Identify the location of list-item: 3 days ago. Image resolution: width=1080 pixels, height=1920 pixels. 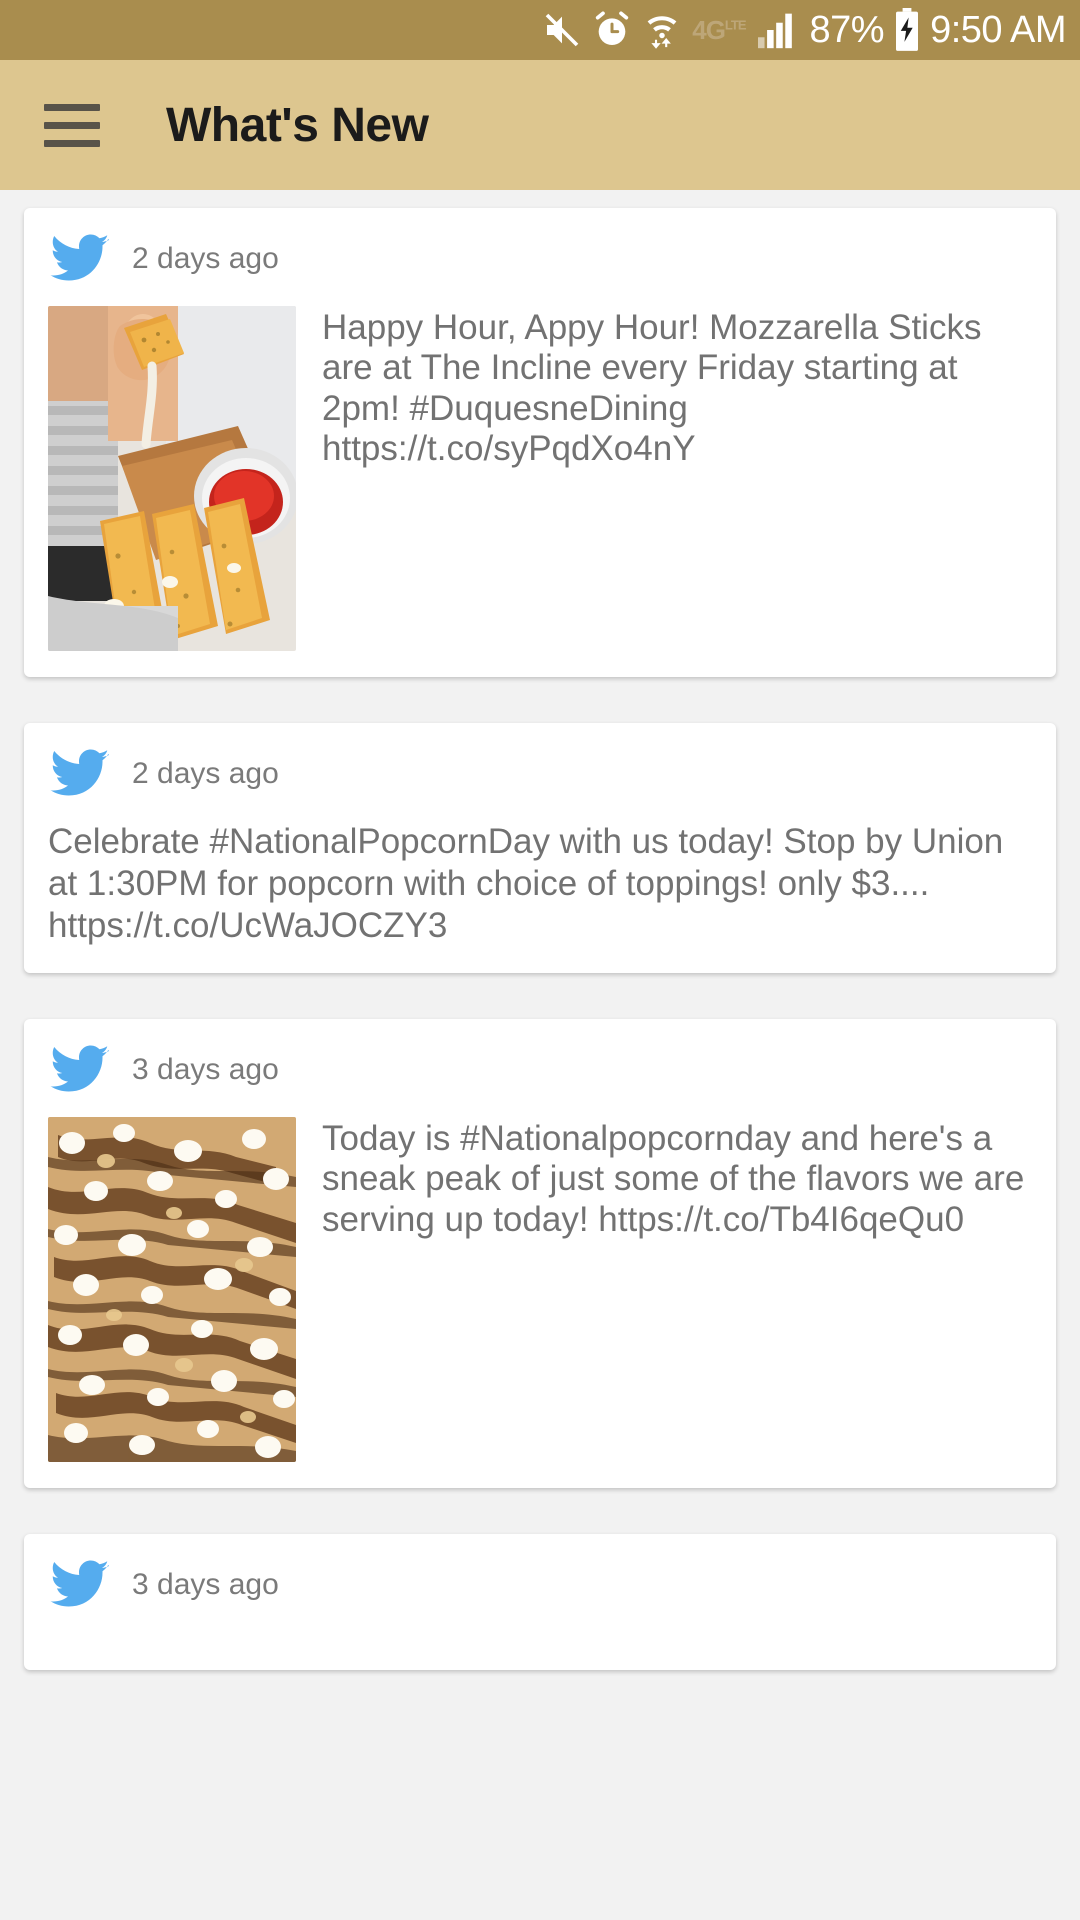
(540, 1602).